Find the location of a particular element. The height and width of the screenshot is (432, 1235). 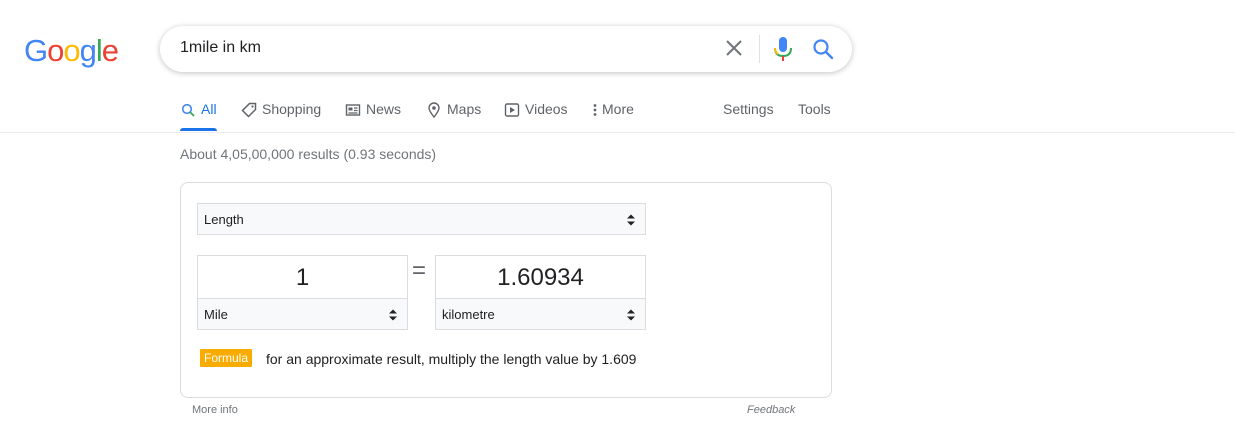

from-value-input: 1 is located at coordinates (302, 277).